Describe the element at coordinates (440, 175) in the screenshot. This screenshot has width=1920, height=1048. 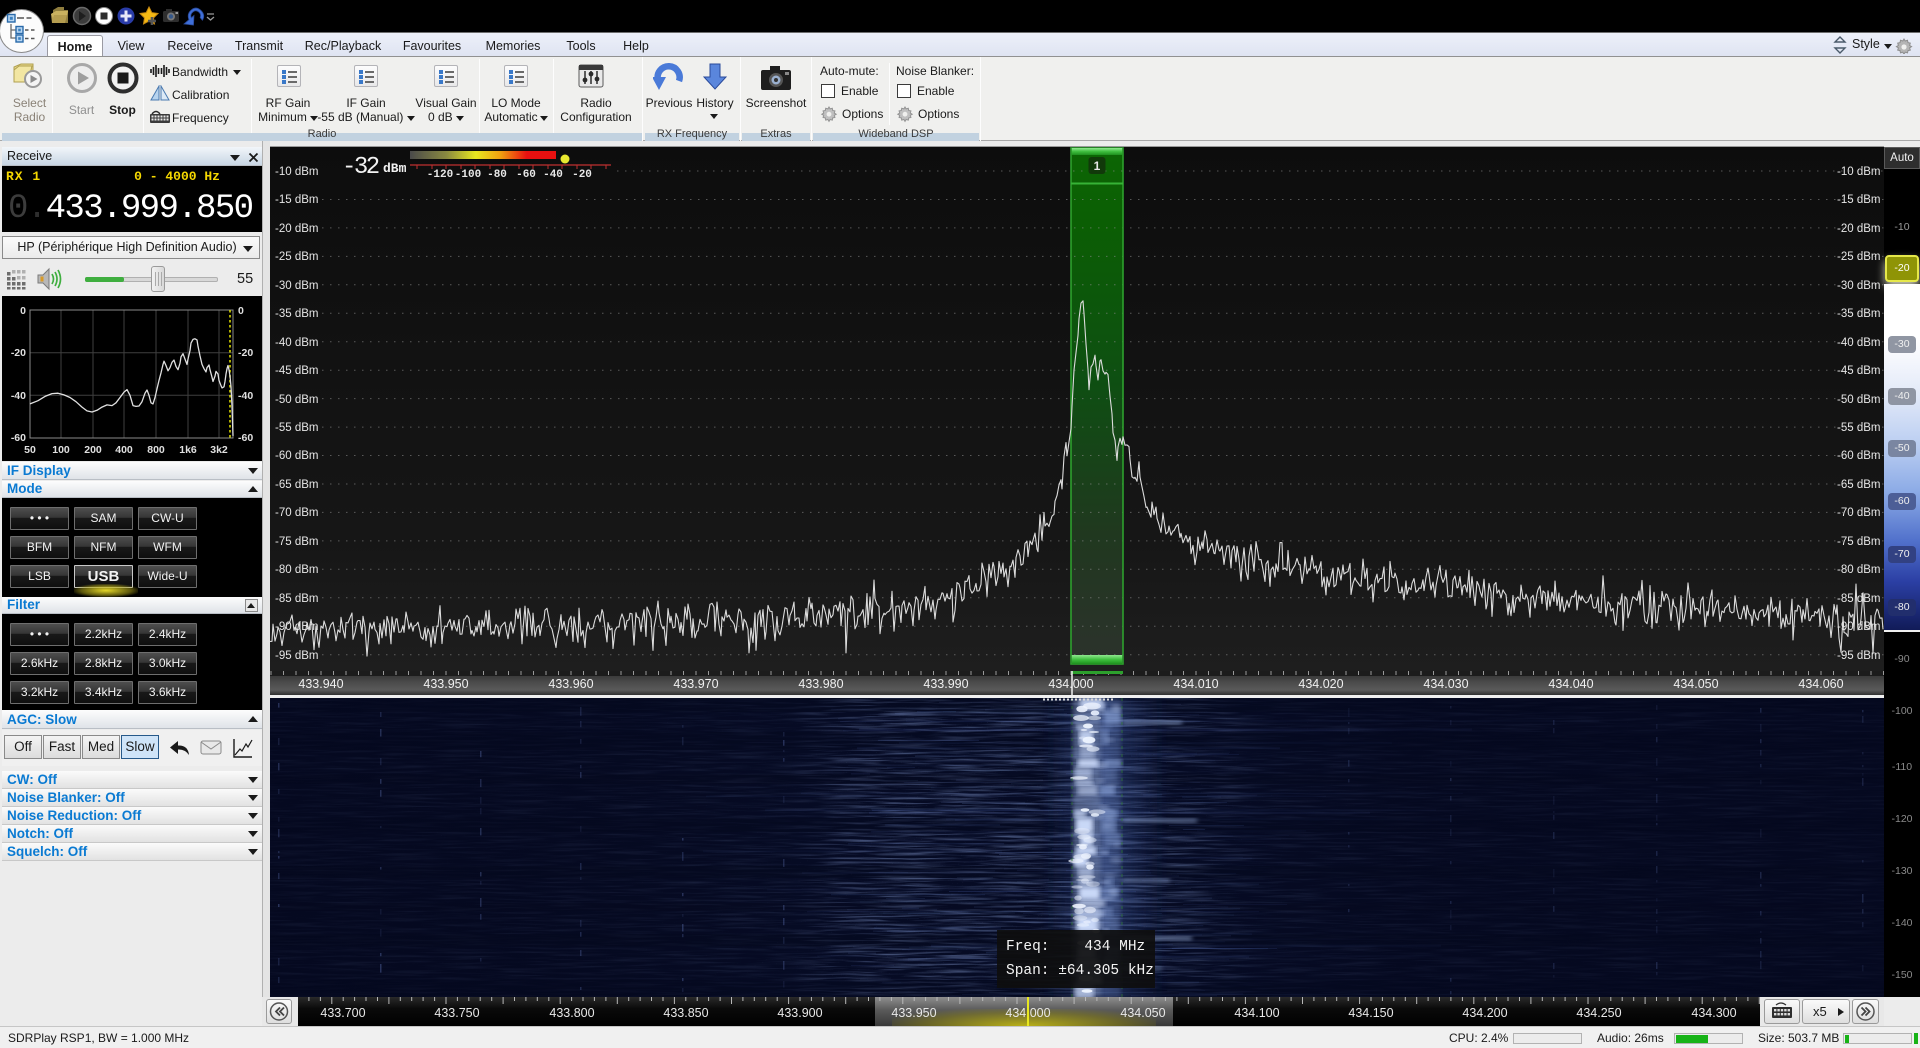
I see `svg-text: -120` at that location.